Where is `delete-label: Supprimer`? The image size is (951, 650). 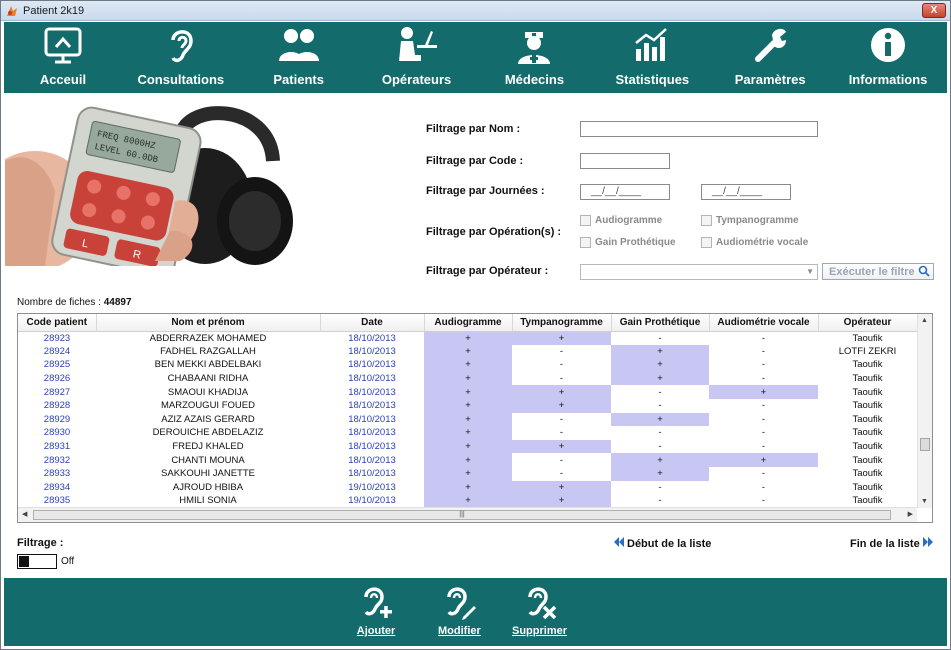 delete-label: Supprimer is located at coordinates (540, 631).